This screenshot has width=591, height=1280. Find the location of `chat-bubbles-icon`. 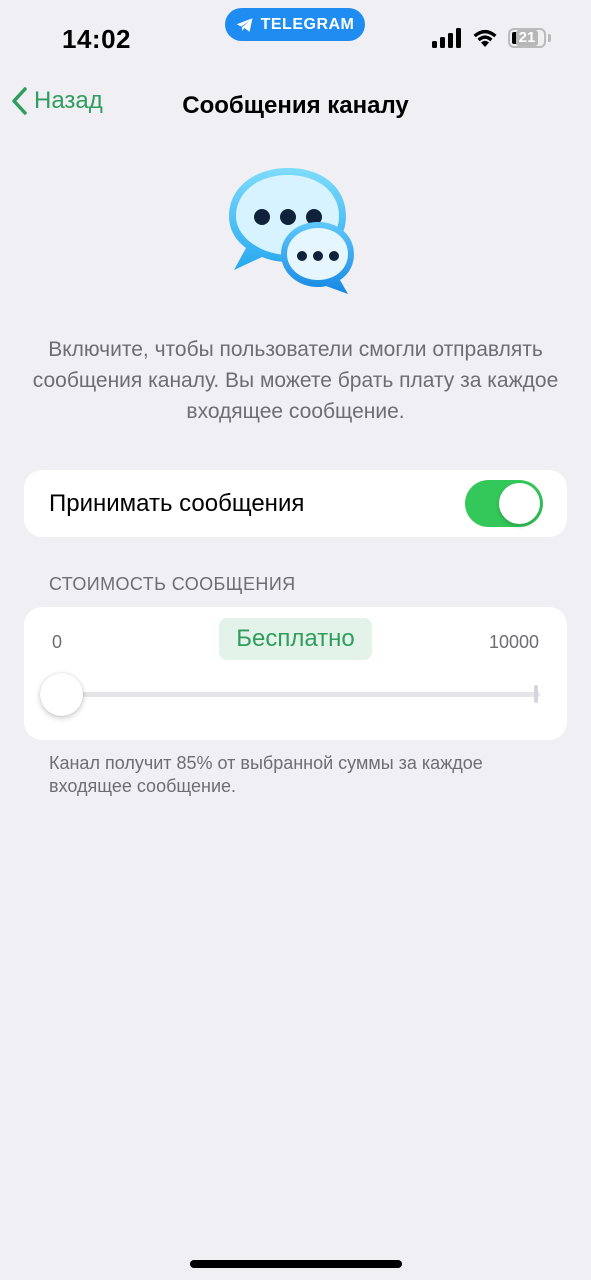

chat-bubbles-icon is located at coordinates (291, 231).